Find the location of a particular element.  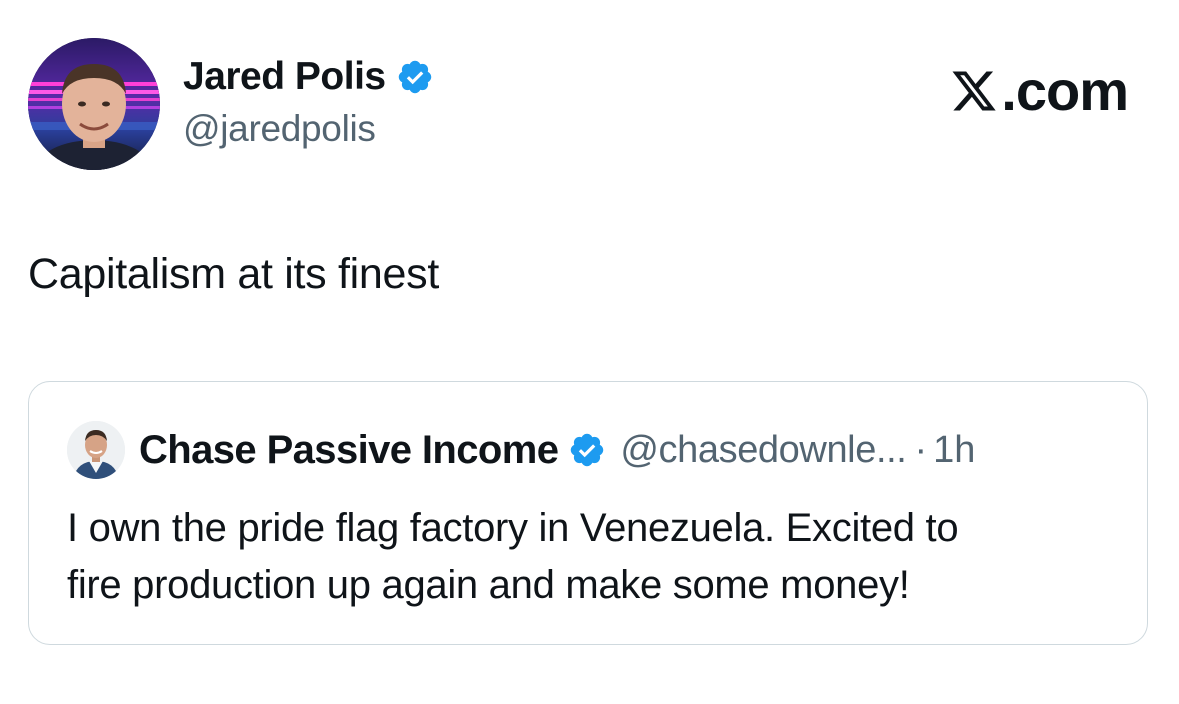

quoted-author-avatar is located at coordinates (96, 450).